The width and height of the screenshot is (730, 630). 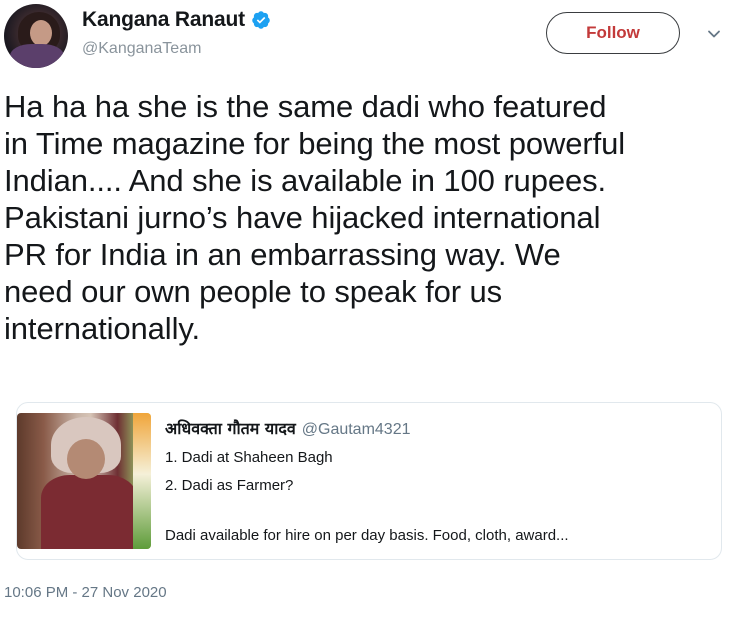 I want to click on image-figure-face, so click(x=86, y=459).